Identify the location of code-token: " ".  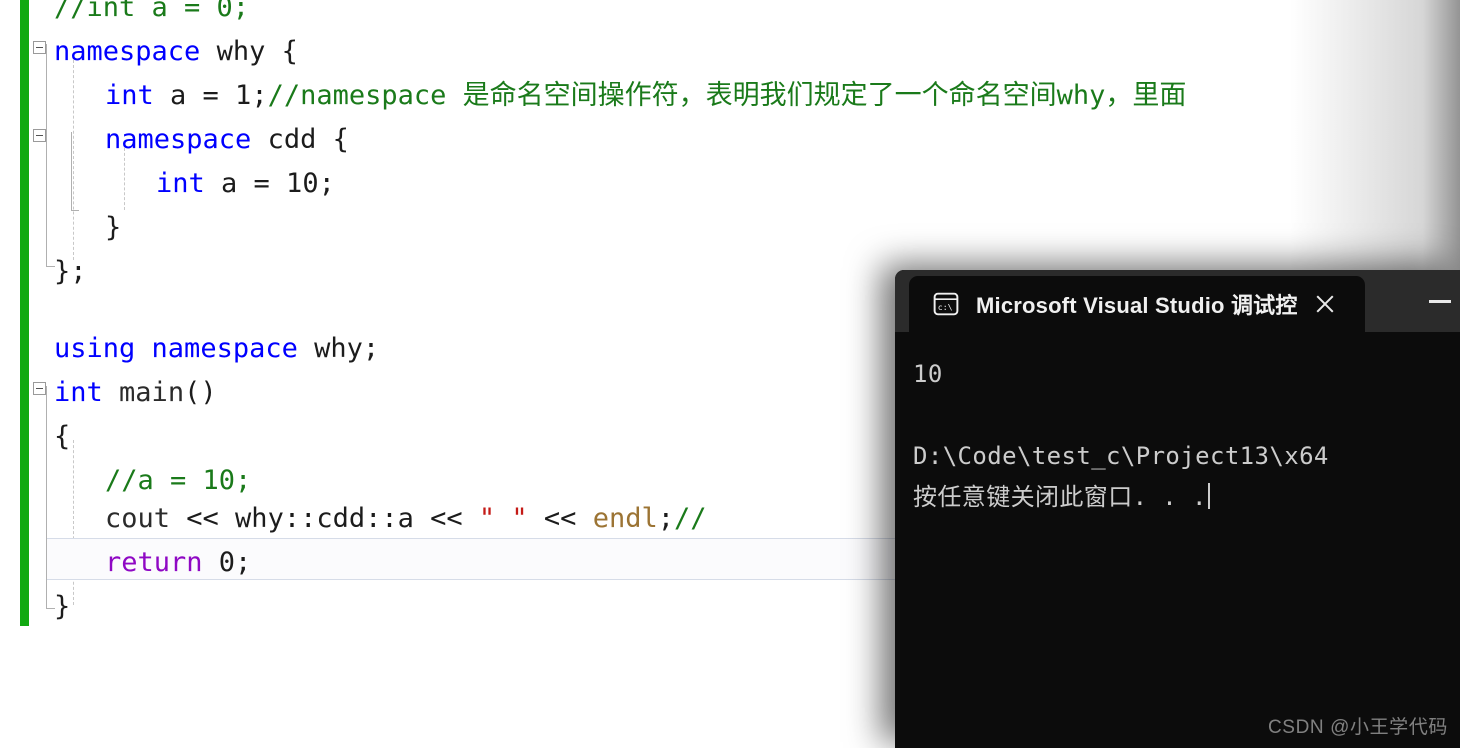
(503, 518).